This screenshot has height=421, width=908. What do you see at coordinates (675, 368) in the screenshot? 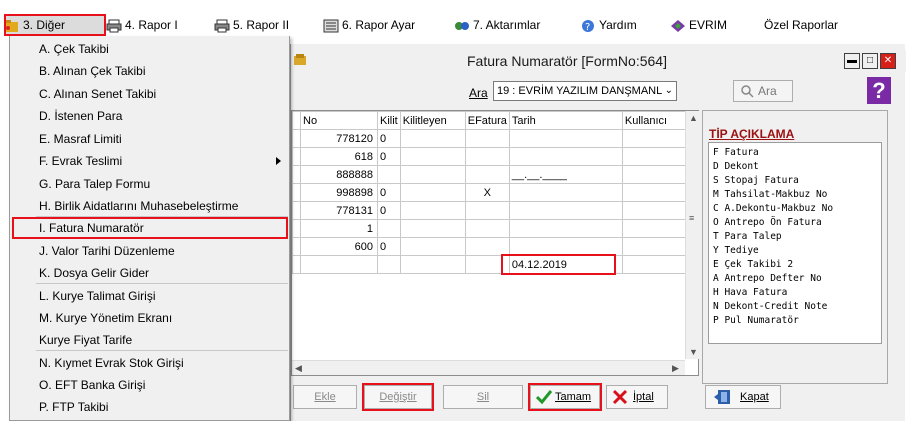
I see `scroll-right-icon: ▶` at bounding box center [675, 368].